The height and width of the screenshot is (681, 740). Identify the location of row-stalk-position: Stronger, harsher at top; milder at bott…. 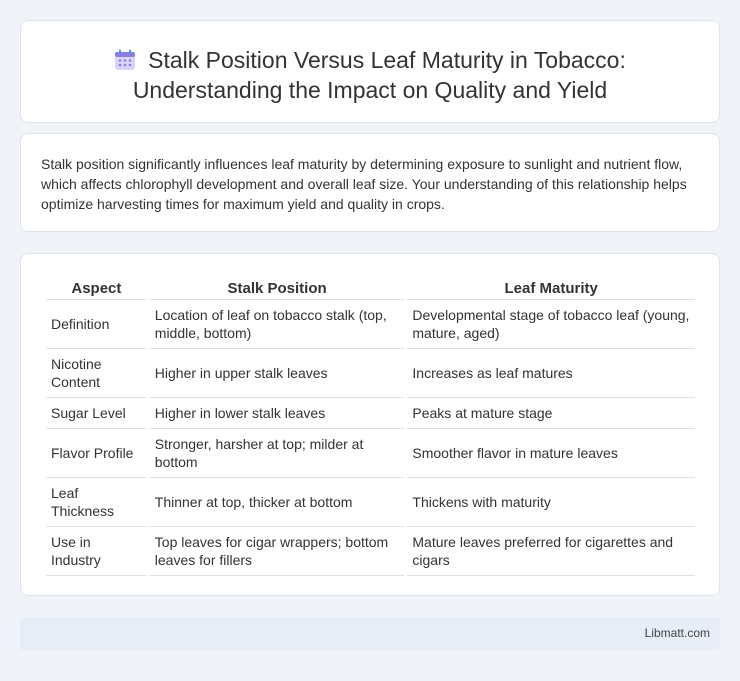
(277, 453).